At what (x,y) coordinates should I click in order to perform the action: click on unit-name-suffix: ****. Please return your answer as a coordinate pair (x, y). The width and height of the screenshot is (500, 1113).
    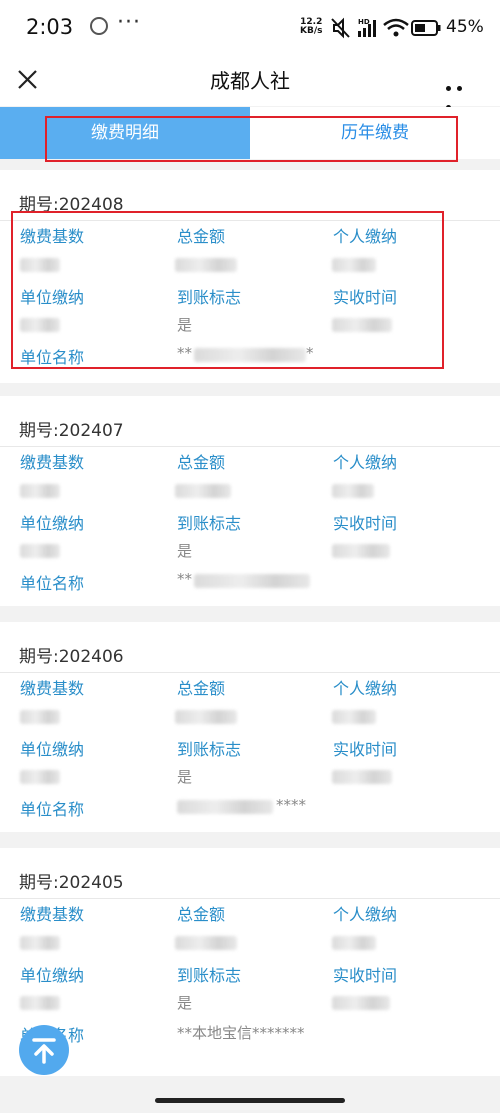
    Looking at the image, I should click on (291, 805).